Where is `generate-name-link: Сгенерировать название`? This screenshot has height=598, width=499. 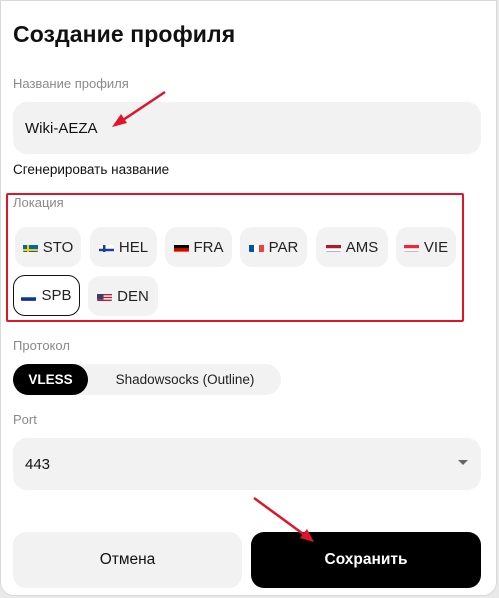
generate-name-link: Сгенерировать название is located at coordinates (91, 169).